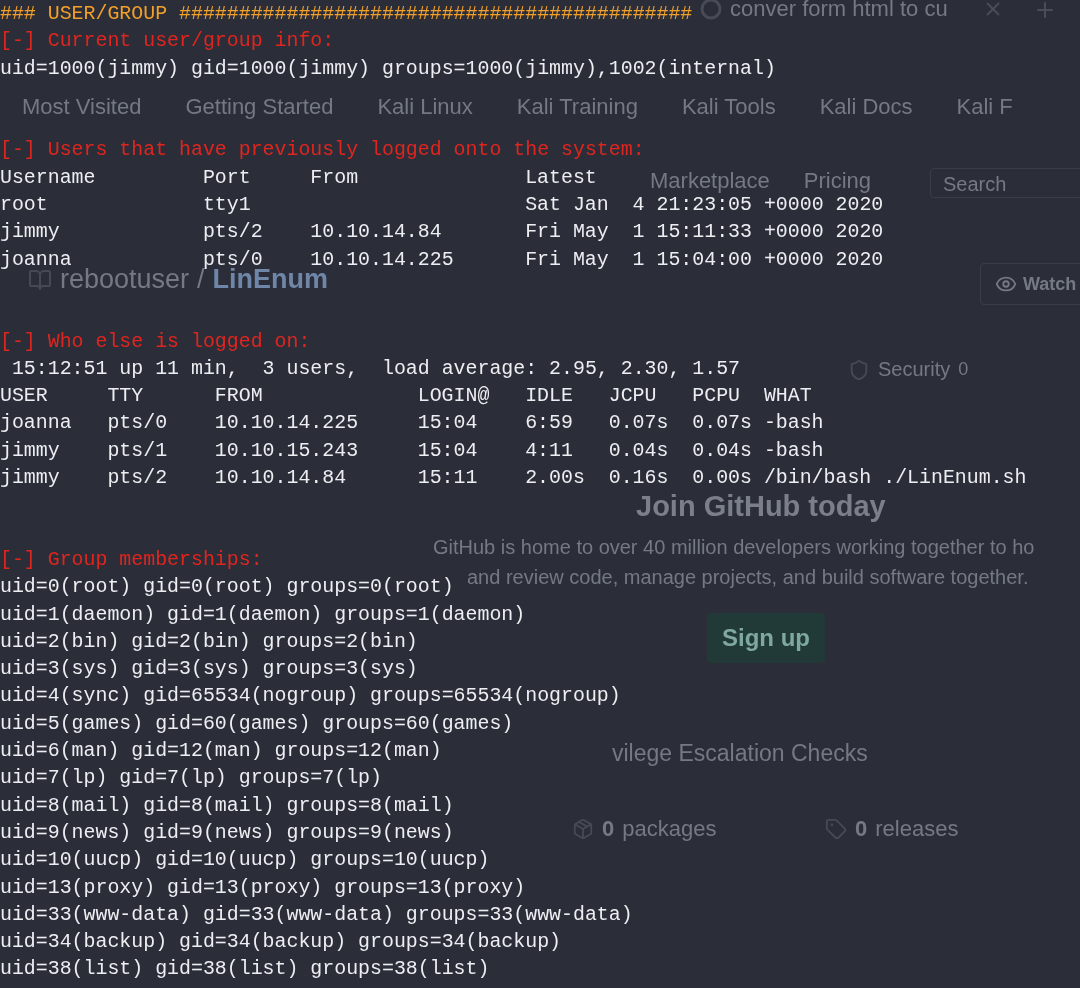  I want to click on output-line: uid=13(proxy) gid=13(proxy) groups=13(proxy), so click(263, 887).